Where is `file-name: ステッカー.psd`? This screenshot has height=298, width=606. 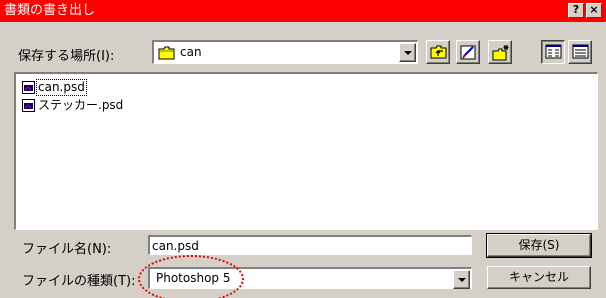
file-name: ステッカー.psd is located at coordinates (81, 105).